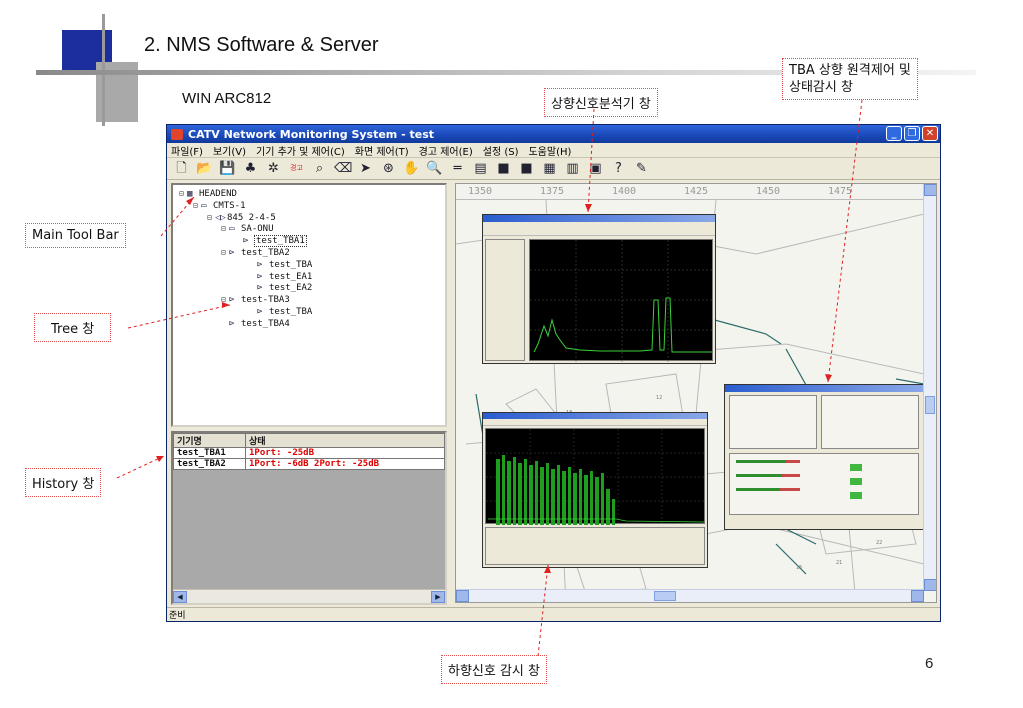 The width and height of the screenshot is (1023, 708). What do you see at coordinates (824, 484) in the screenshot?
I see `tba-port-panel` at bounding box center [824, 484].